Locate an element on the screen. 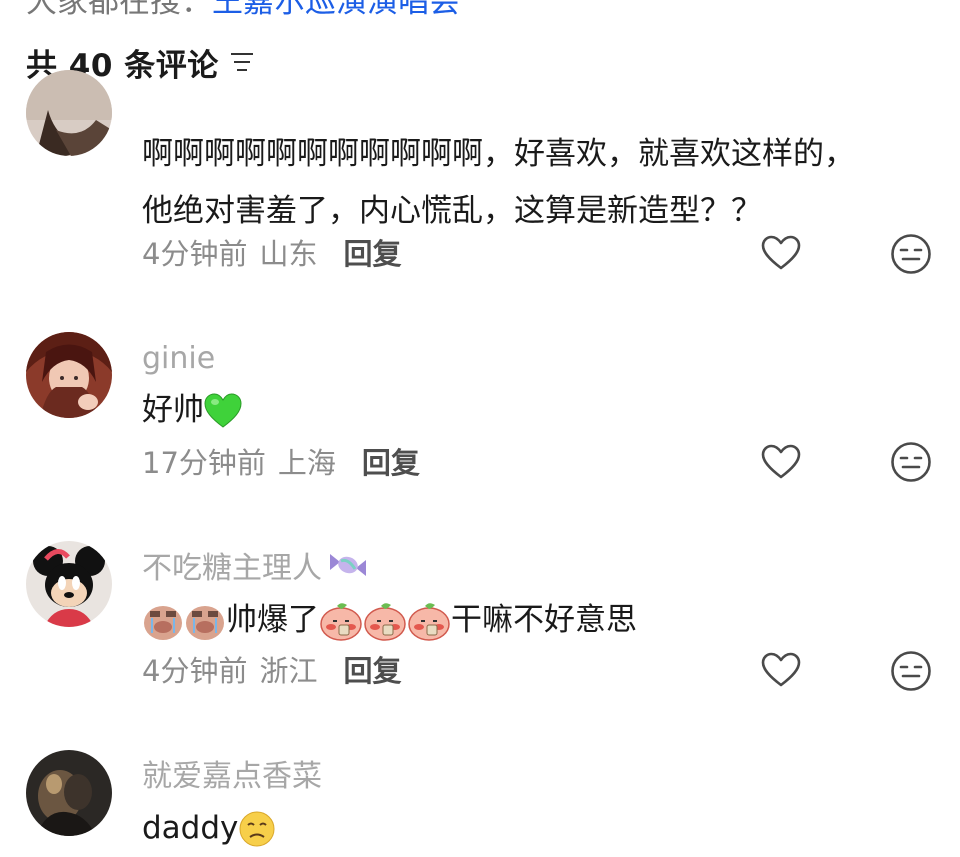 This screenshot has height=857, width=960. comment-meta: 17分钟前 上海 回复 is located at coordinates (281, 461).